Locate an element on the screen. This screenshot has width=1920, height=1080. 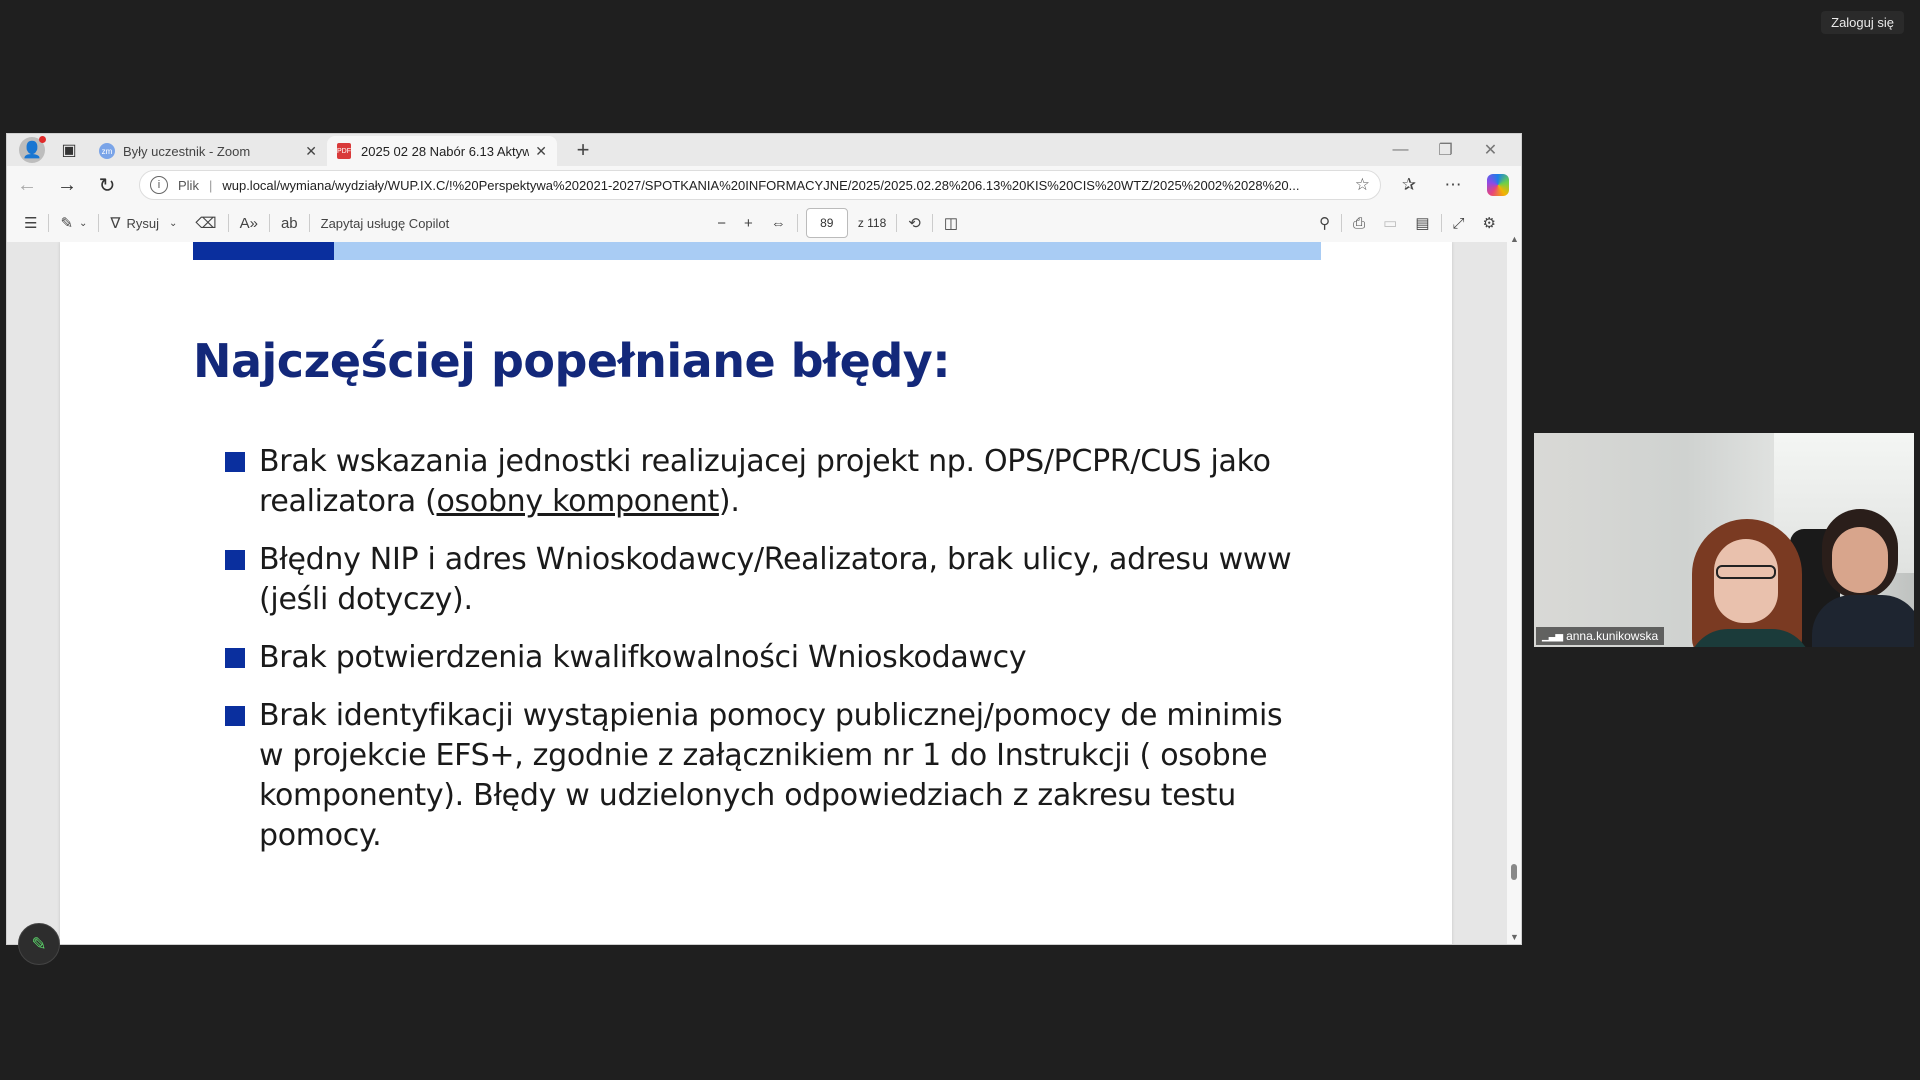
scheme-label: Plik is located at coordinates (188, 185).